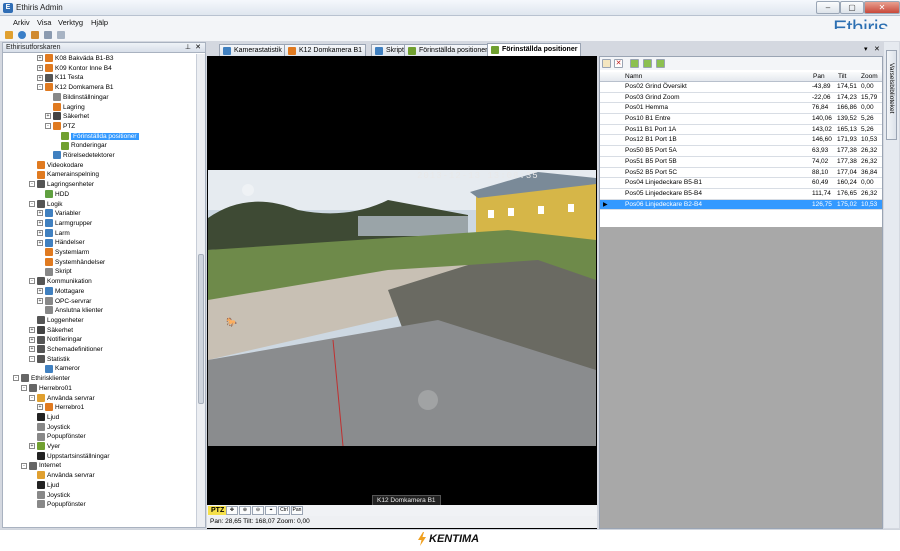 Image resolution: width=900 pixels, height=551 pixels. Describe the element at coordinates (869, 76) in the screenshot. I see `col-zoom: Zoom` at that location.